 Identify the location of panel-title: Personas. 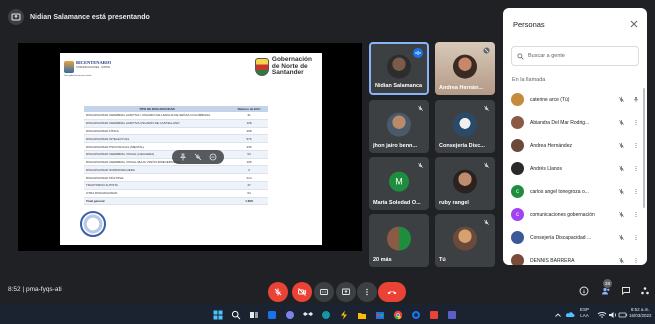
(529, 24).